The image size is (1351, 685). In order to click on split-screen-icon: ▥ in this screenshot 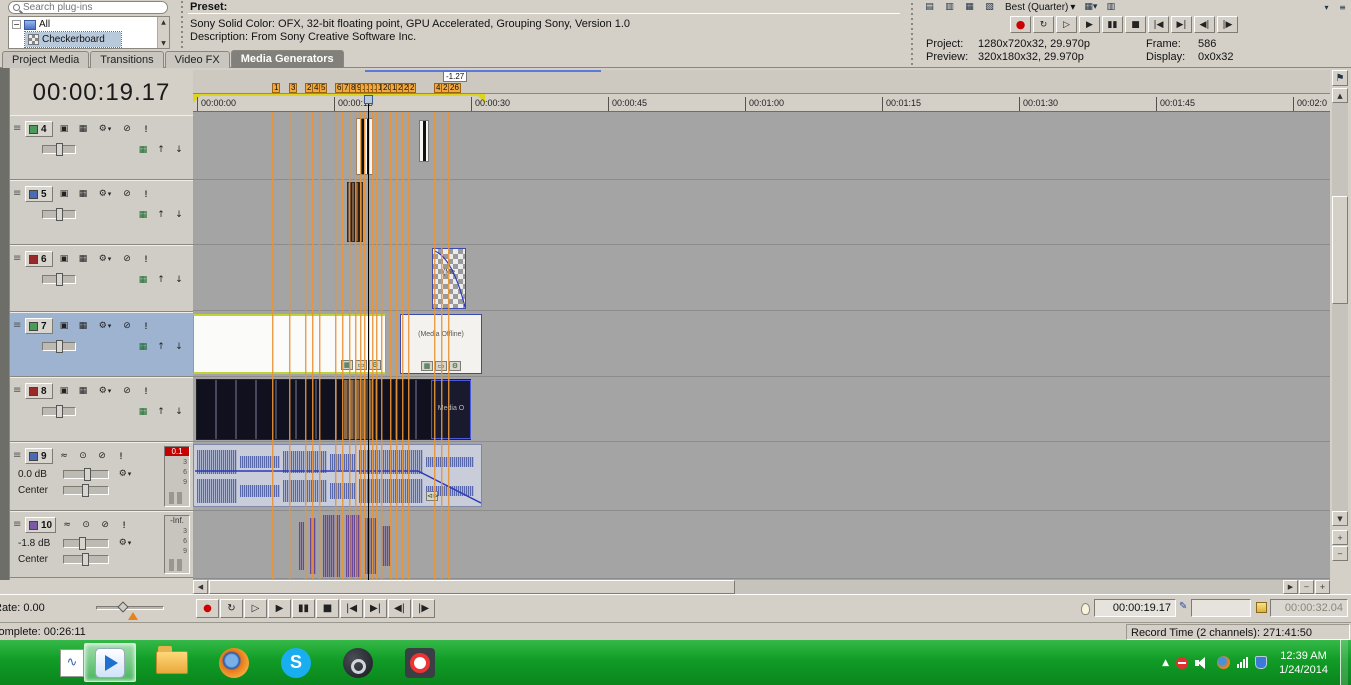, I will do `click(1110, 7)`.